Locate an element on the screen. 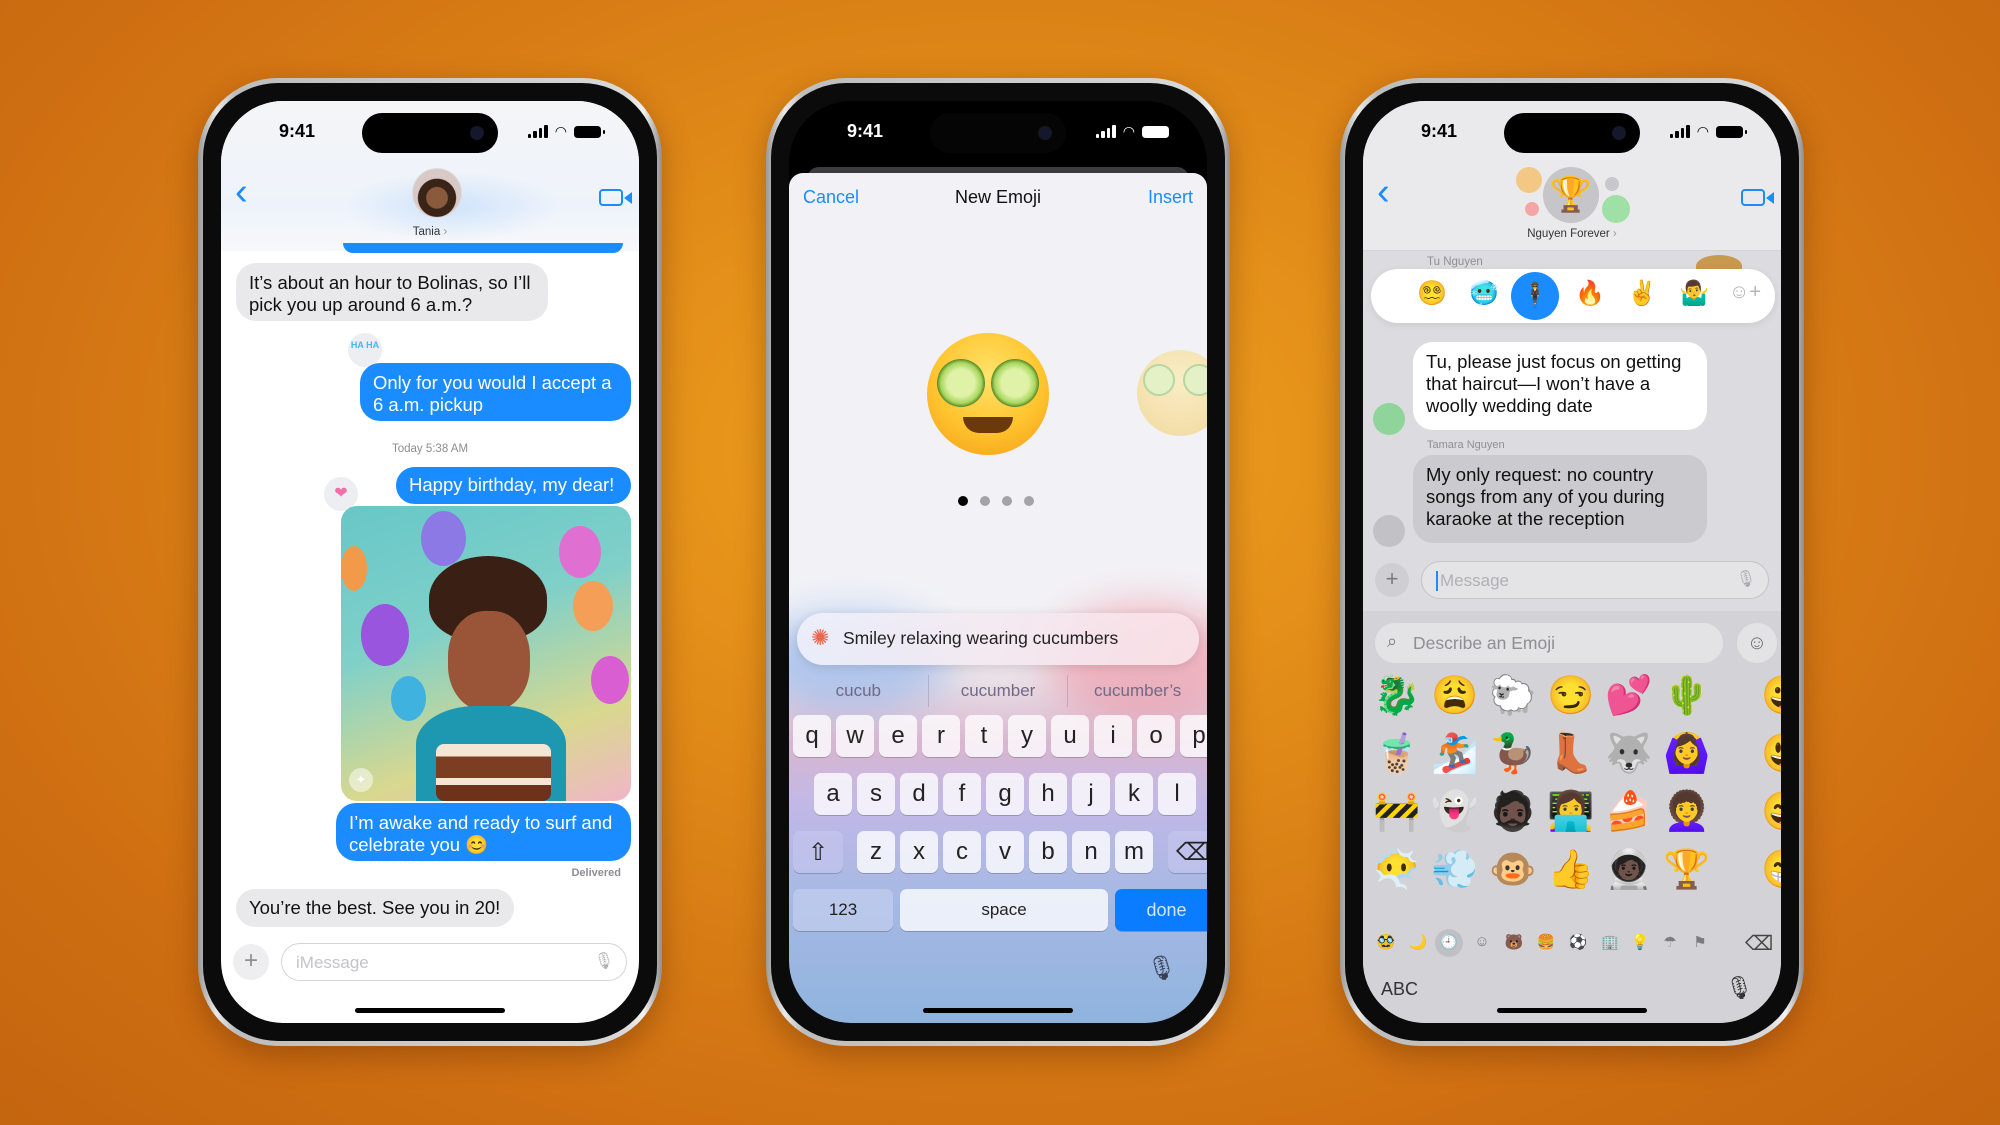 Image resolution: width=2000 pixels, height=1125 pixels. emoji-cell: 🌵 is located at coordinates (1687, 696).